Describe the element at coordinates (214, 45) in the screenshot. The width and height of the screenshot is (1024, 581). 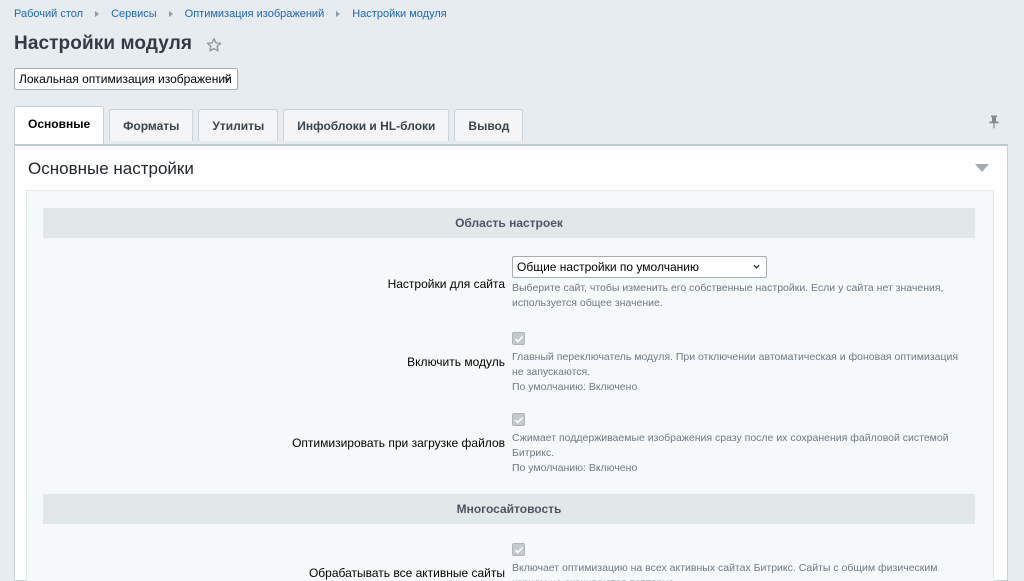
I see `star-icon` at that location.